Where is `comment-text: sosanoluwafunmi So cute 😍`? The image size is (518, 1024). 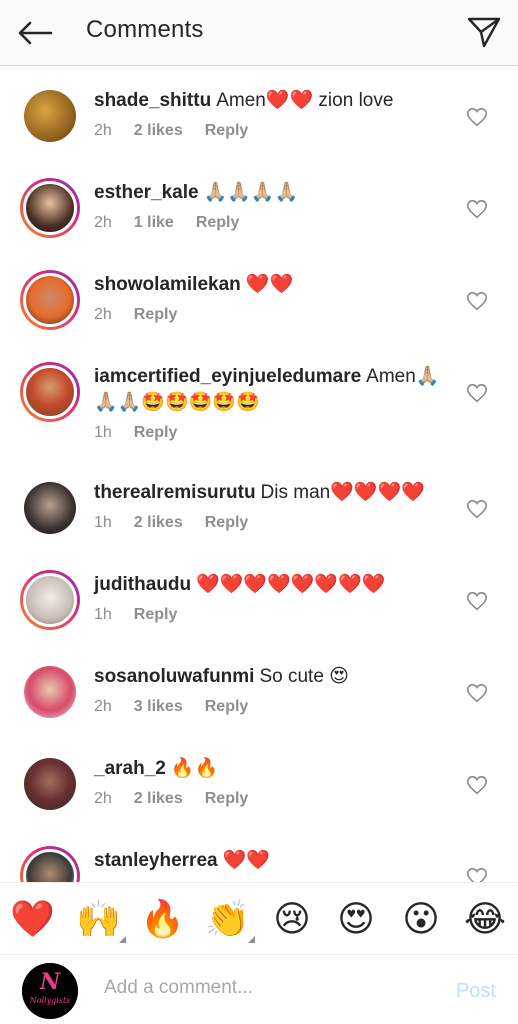 comment-text: sosanoluwafunmi So cute 😍 is located at coordinates (221, 676).